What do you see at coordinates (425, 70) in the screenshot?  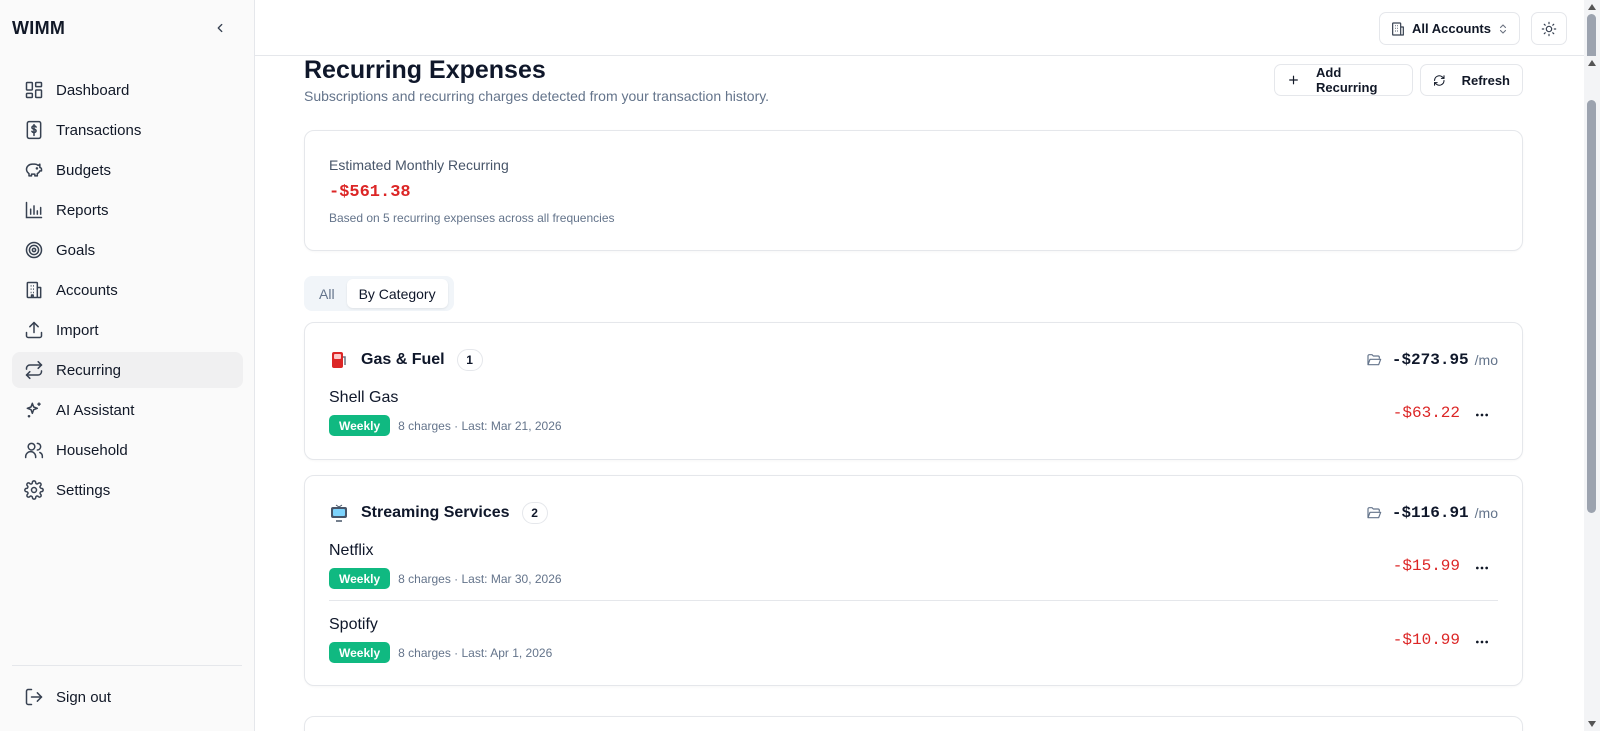 I see `page-title: Recurring Expenses` at bounding box center [425, 70].